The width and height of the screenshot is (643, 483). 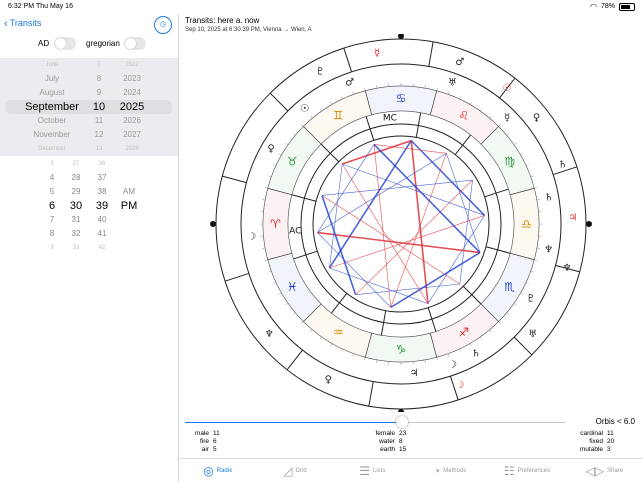 What do you see at coordinates (132, 79) in the screenshot?
I see `picker-item: 2023` at bounding box center [132, 79].